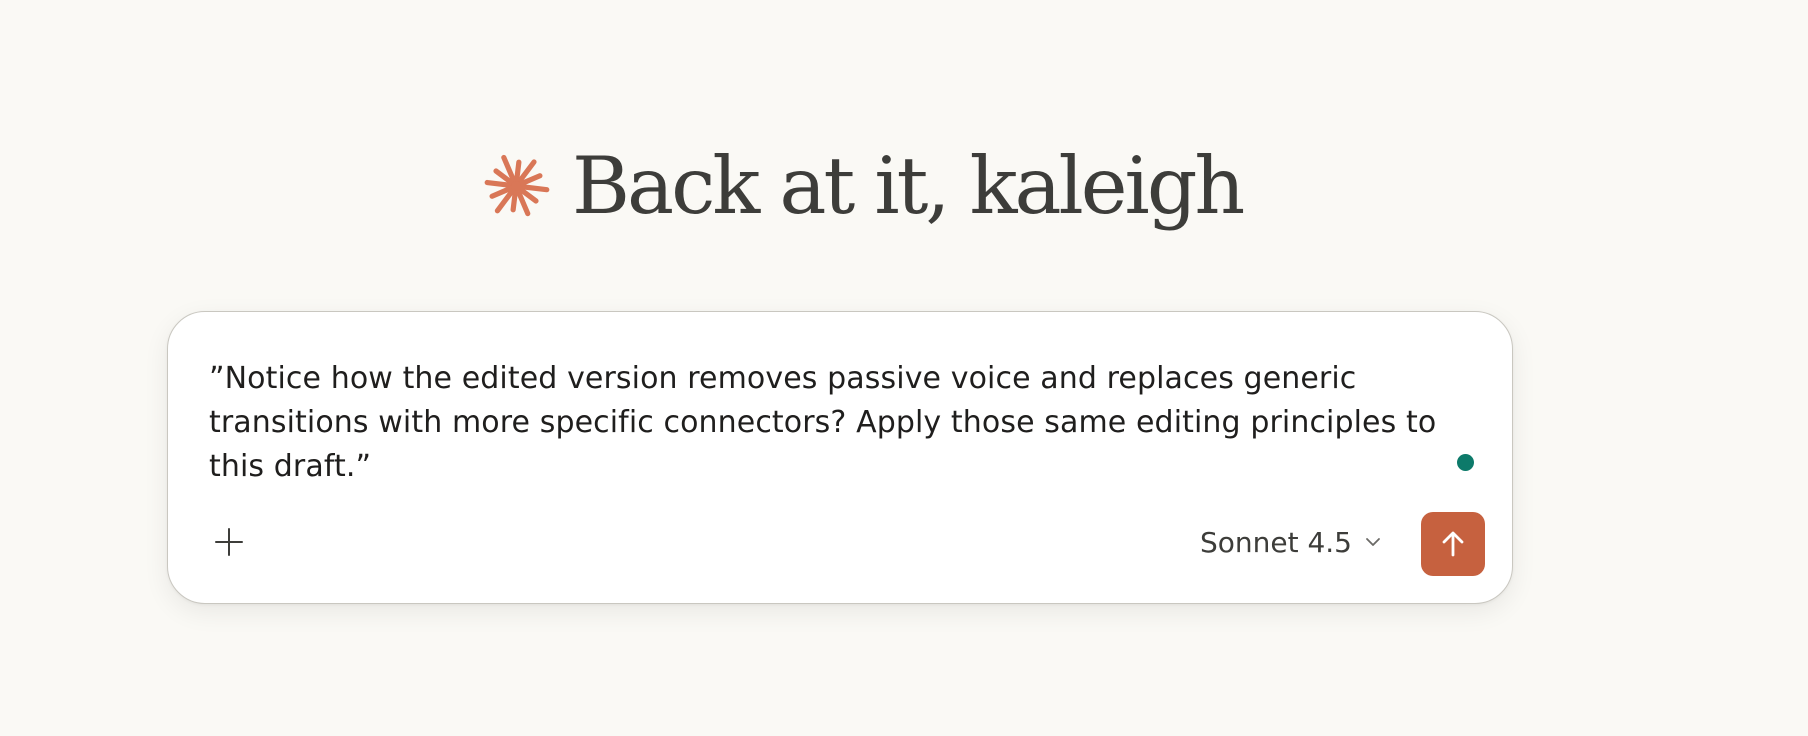  Describe the element at coordinates (1275, 542) in the screenshot. I see `model-selector-label: Sonnet 4.5` at that location.